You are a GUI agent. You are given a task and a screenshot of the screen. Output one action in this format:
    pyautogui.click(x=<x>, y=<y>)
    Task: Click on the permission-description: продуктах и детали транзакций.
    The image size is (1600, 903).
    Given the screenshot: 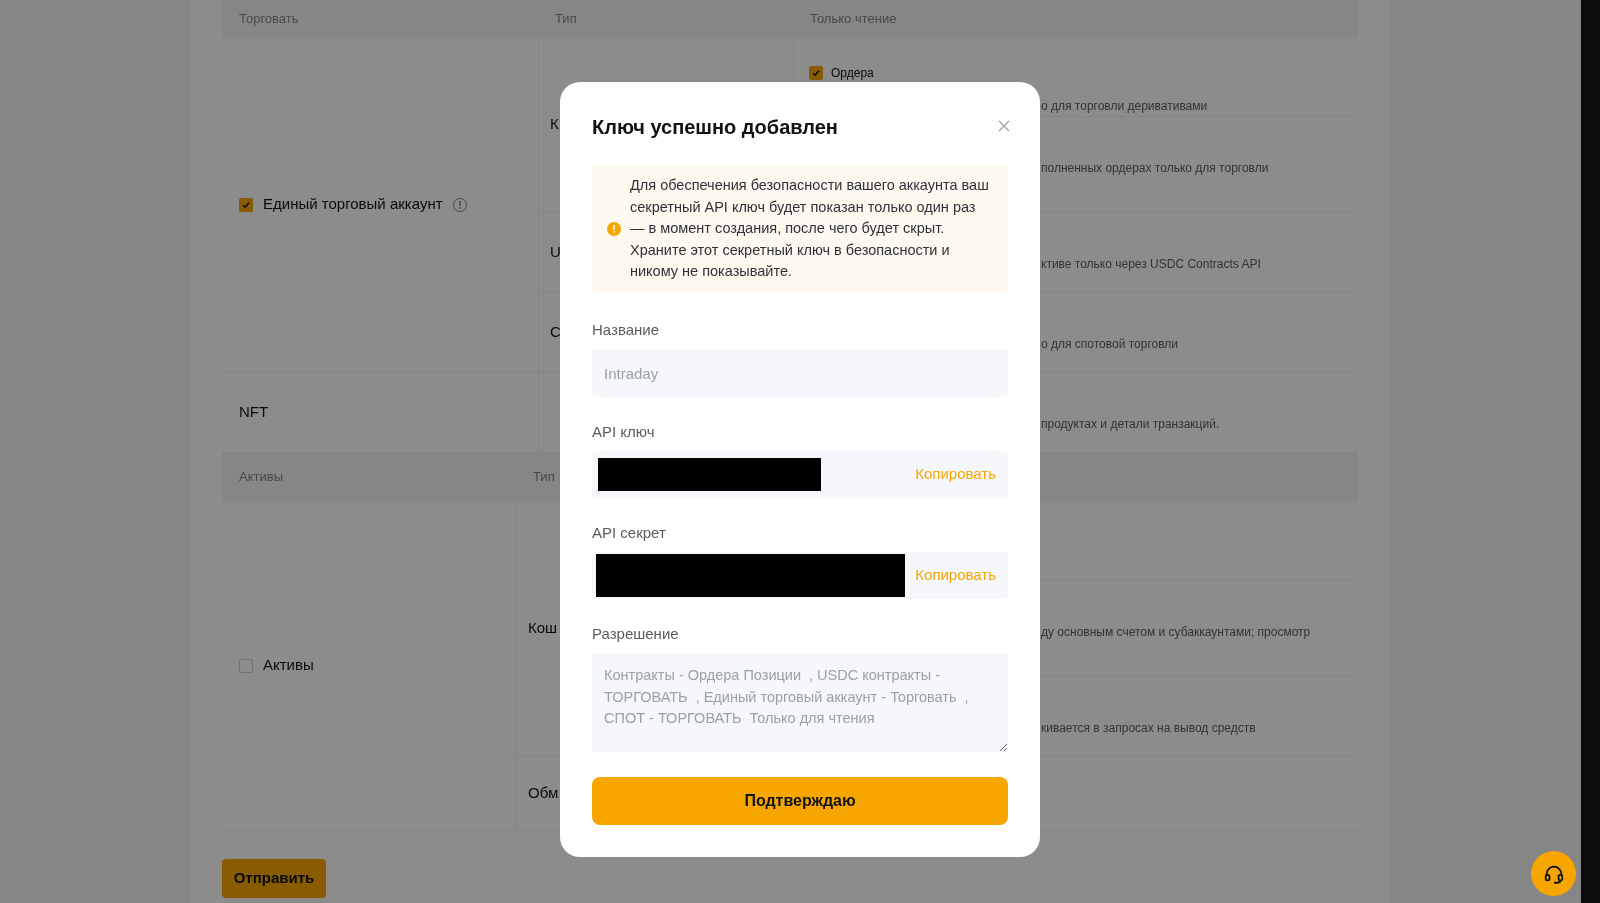 What is the action you would take?
    pyautogui.click(x=1130, y=424)
    